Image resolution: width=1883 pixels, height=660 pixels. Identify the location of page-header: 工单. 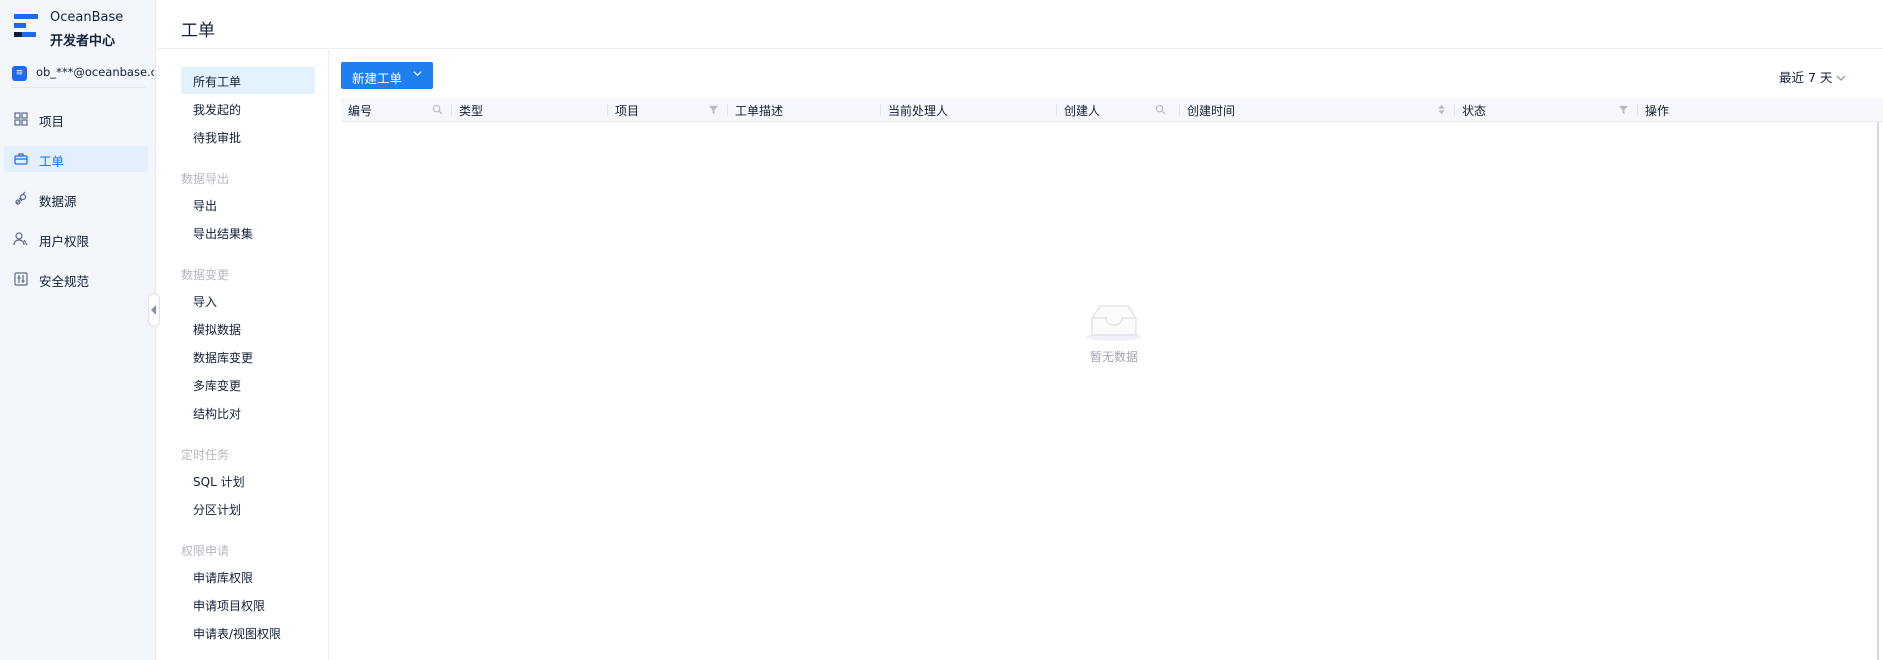
(1020, 24).